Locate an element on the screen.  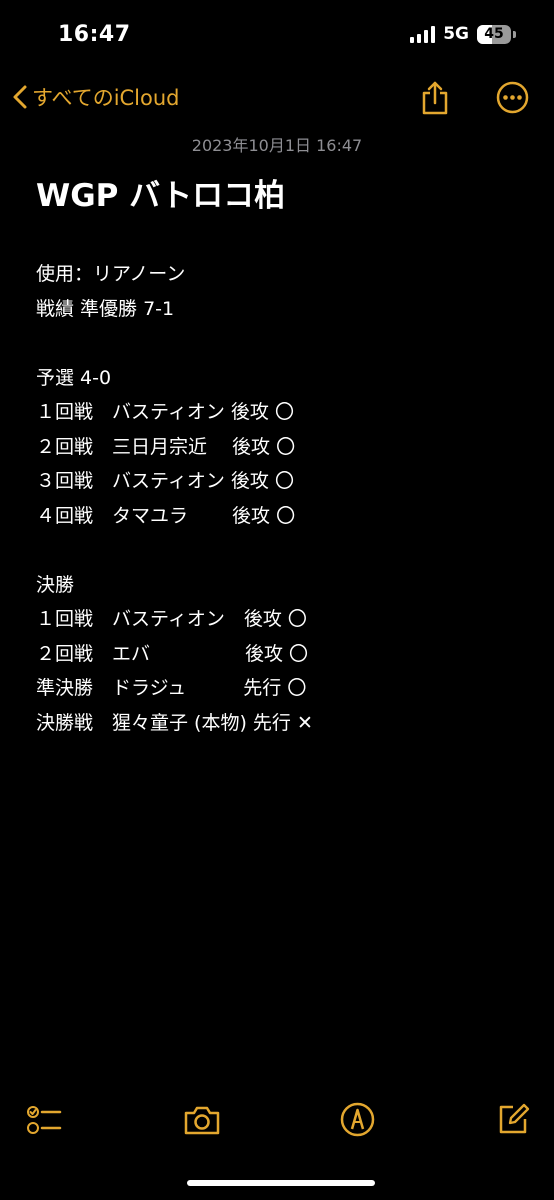
share-button is located at coordinates (435, 100).